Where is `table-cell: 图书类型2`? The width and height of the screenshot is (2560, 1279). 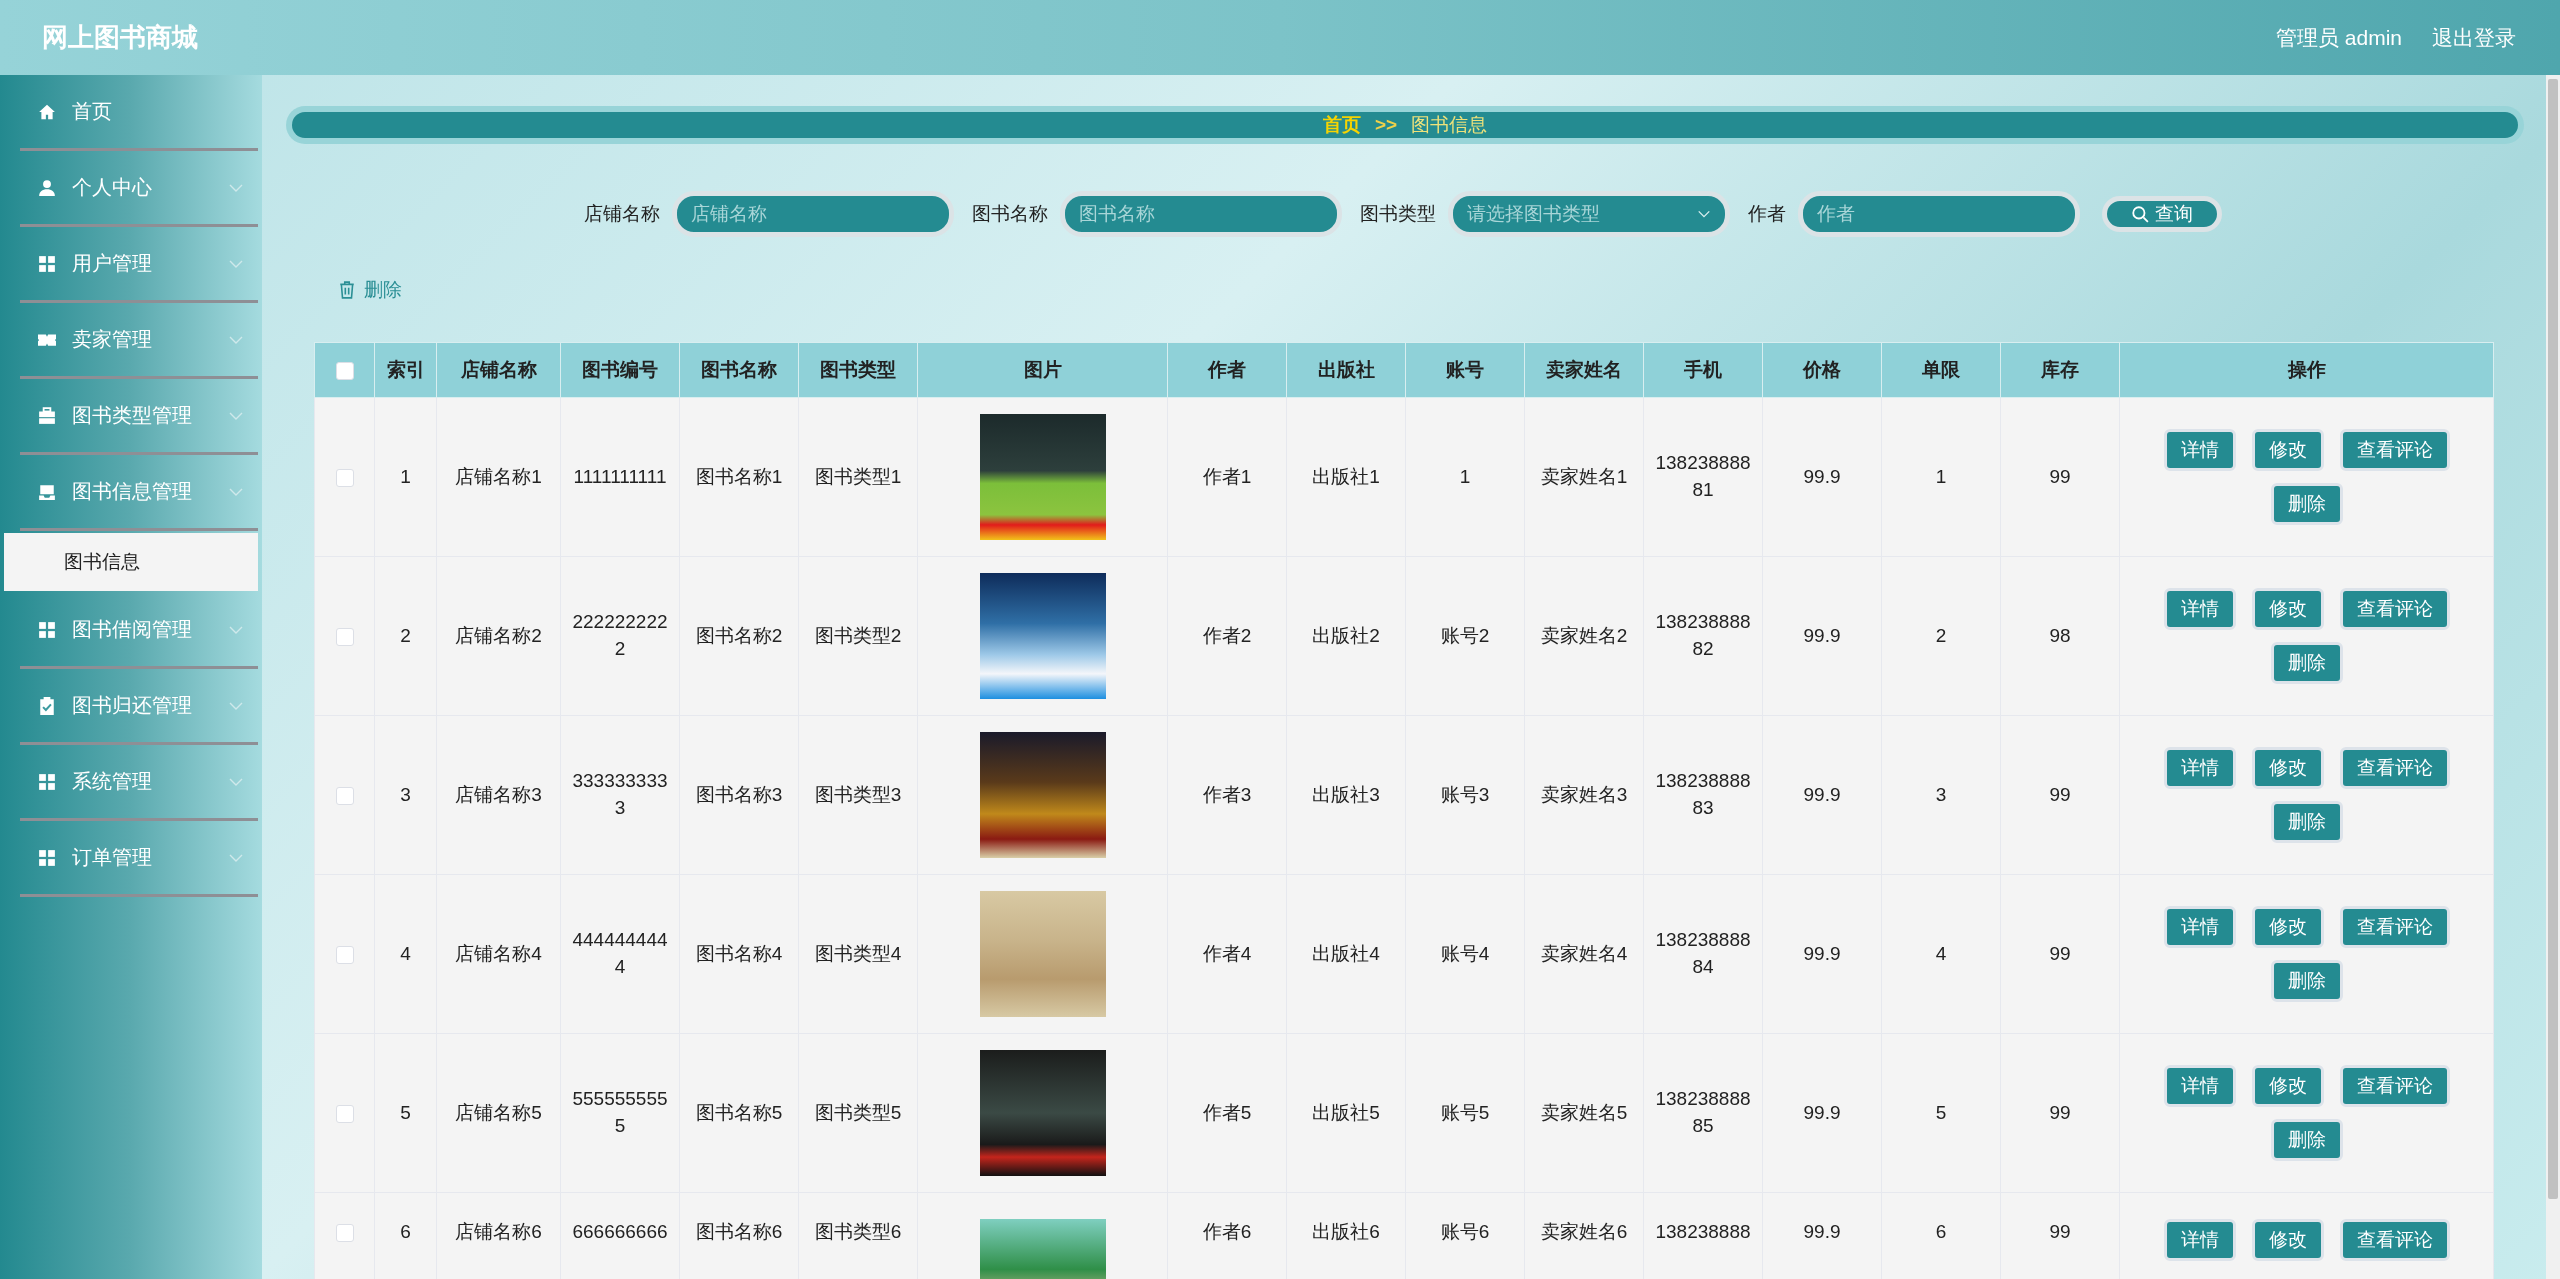 table-cell: 图书类型2 is located at coordinates (858, 636).